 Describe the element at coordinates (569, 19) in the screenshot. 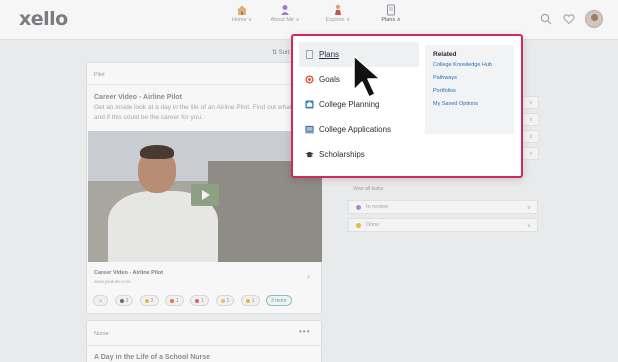

I see `heart-icon` at that location.